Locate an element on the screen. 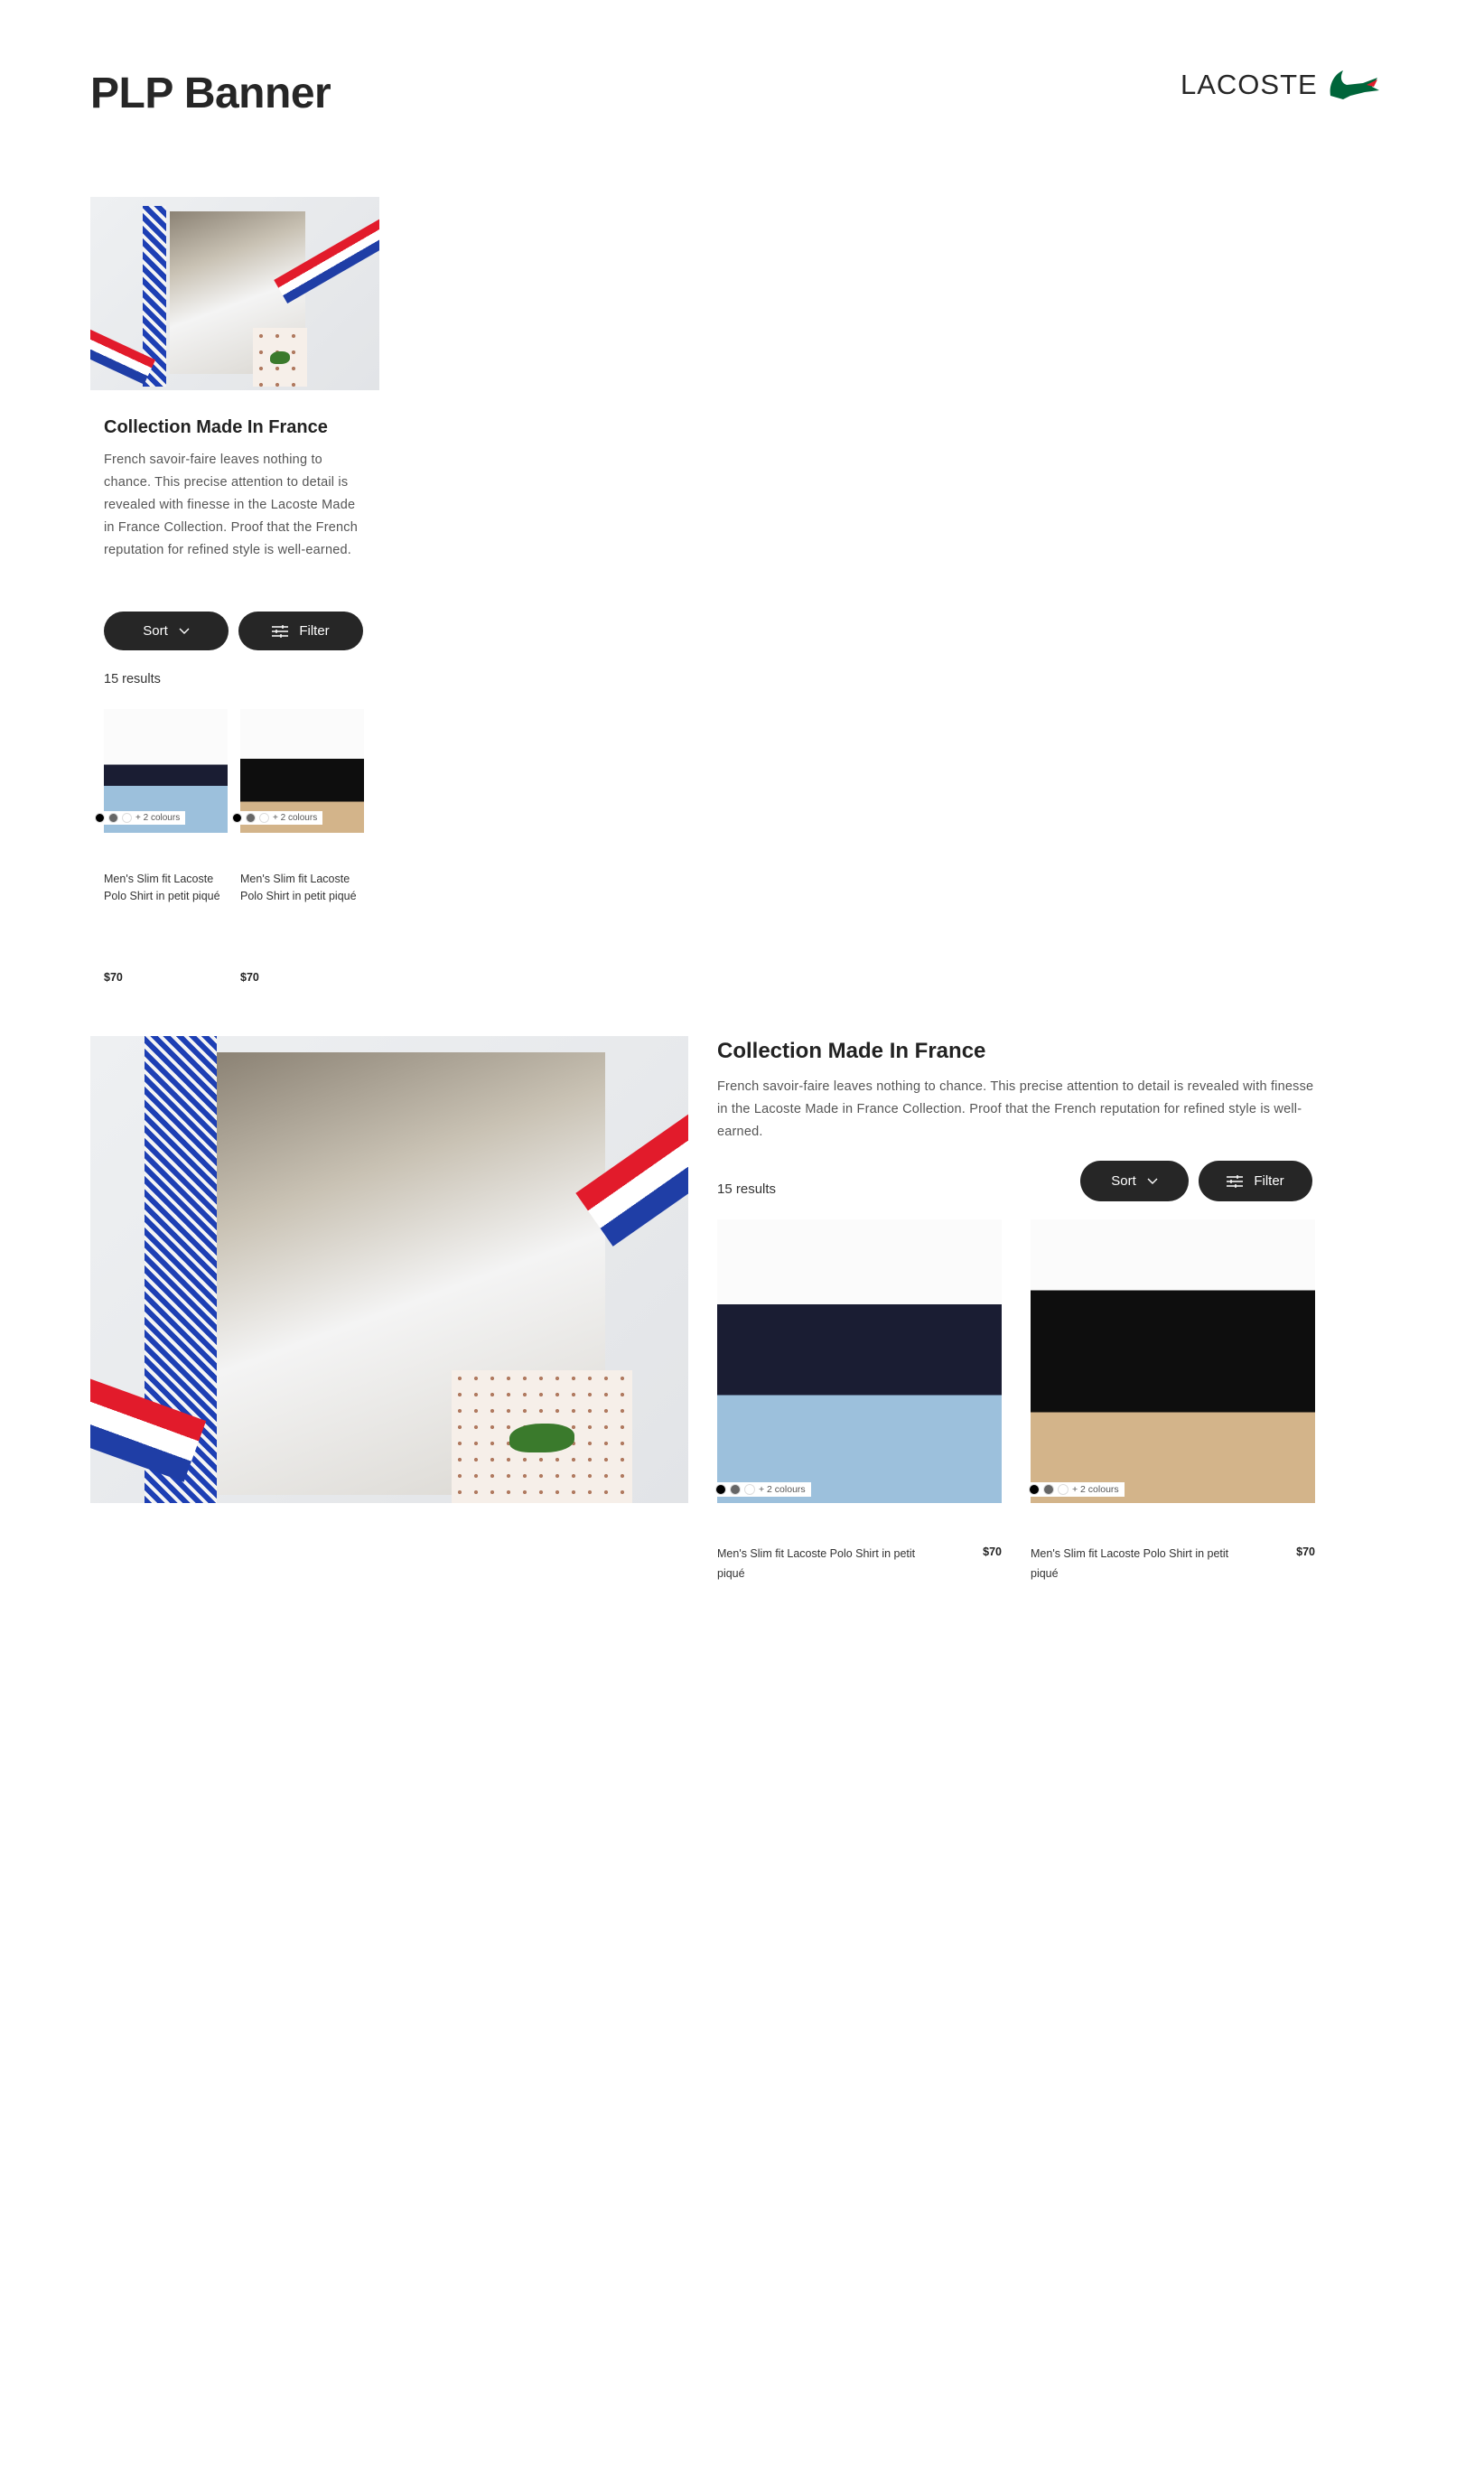 Image resolution: width=1484 pixels, height=2484 pixels. collection-banner-image-mobile is located at coordinates (234, 293).